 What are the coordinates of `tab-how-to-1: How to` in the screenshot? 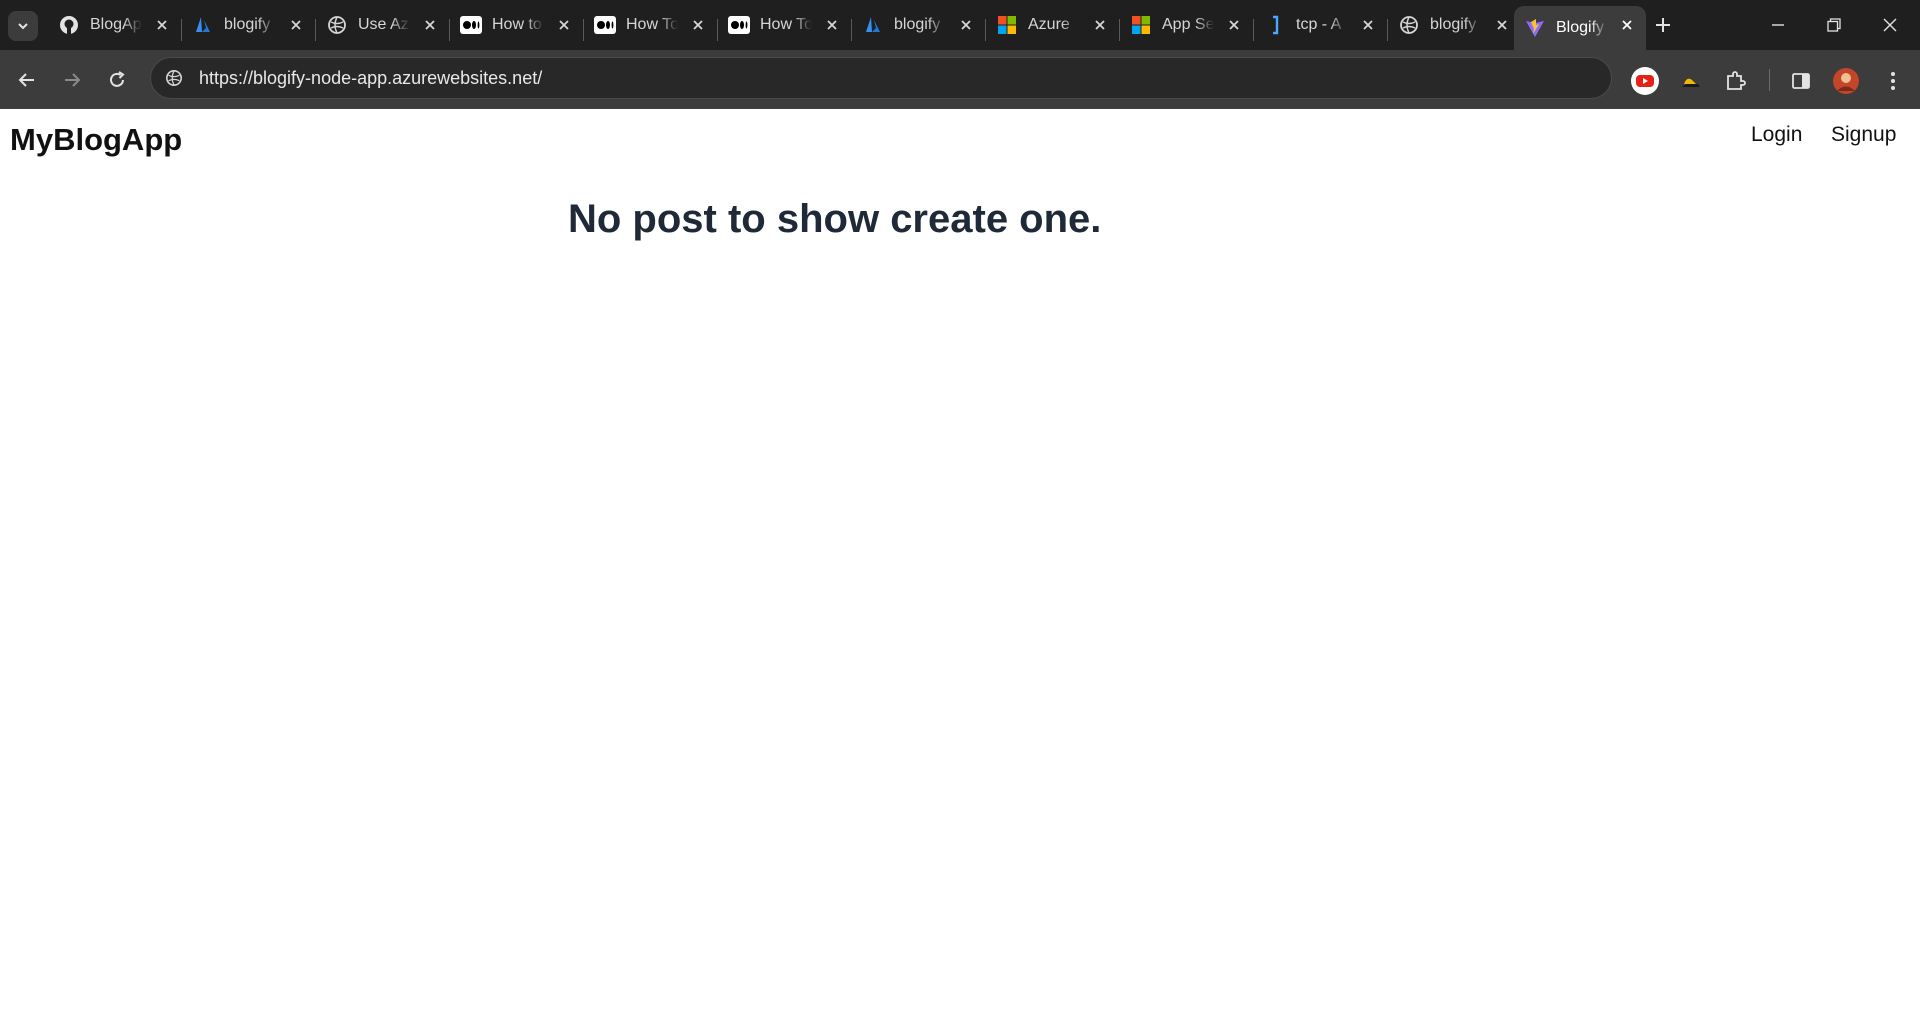 It's located at (516, 25).